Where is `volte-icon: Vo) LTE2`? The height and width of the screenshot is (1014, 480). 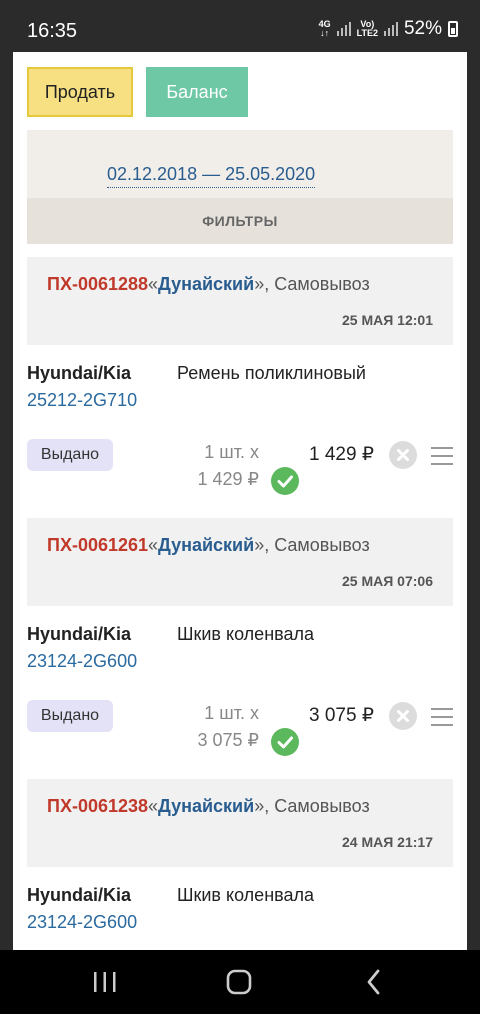
volte-icon: Vo) LTE2 is located at coordinates (367, 28).